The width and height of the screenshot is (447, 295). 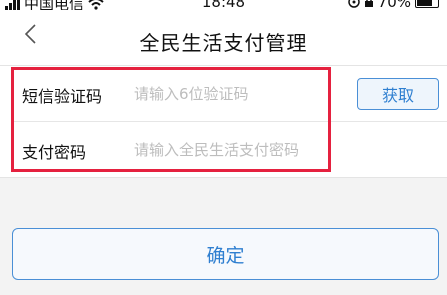 What do you see at coordinates (353, 4) in the screenshot?
I see `location-icon` at bounding box center [353, 4].